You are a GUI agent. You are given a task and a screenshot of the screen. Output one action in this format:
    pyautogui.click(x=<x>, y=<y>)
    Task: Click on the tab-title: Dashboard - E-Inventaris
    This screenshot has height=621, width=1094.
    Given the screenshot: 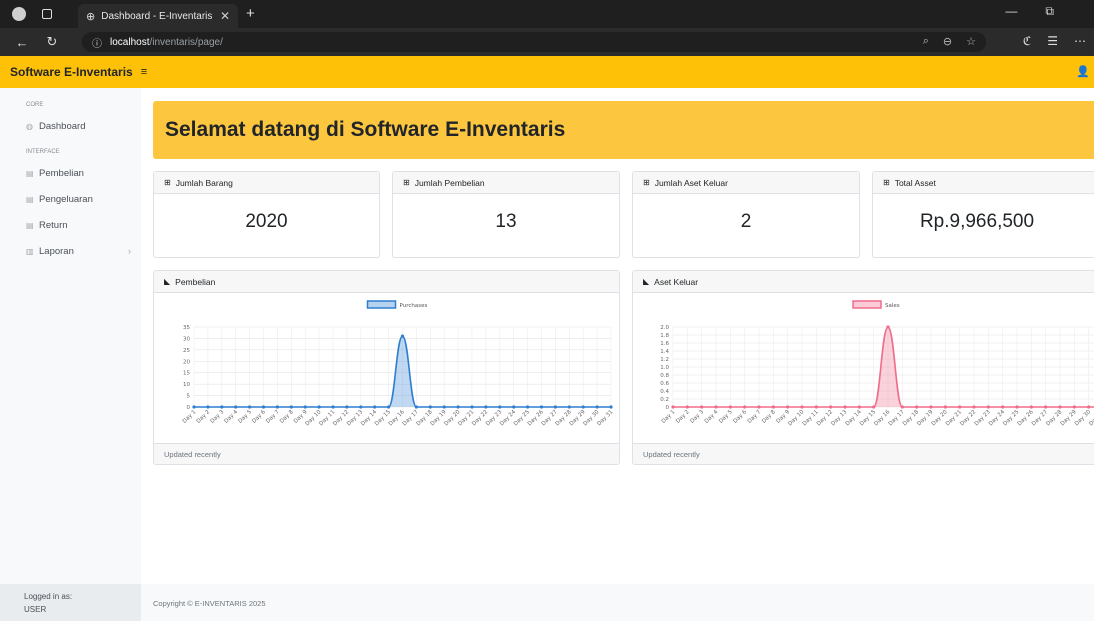 What is the action you would take?
    pyautogui.click(x=157, y=16)
    